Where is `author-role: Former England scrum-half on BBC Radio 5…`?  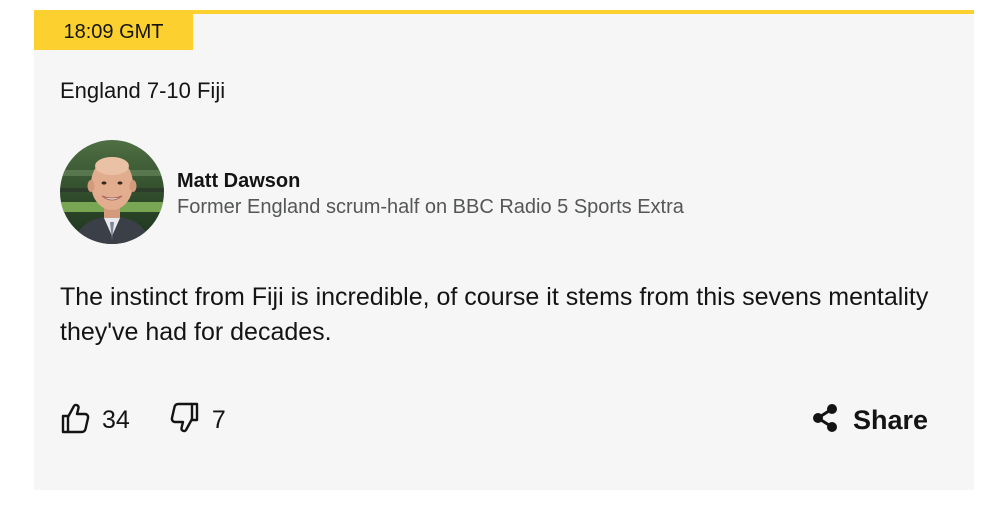 author-role: Former England scrum-half on BBC Radio 5… is located at coordinates (430, 207).